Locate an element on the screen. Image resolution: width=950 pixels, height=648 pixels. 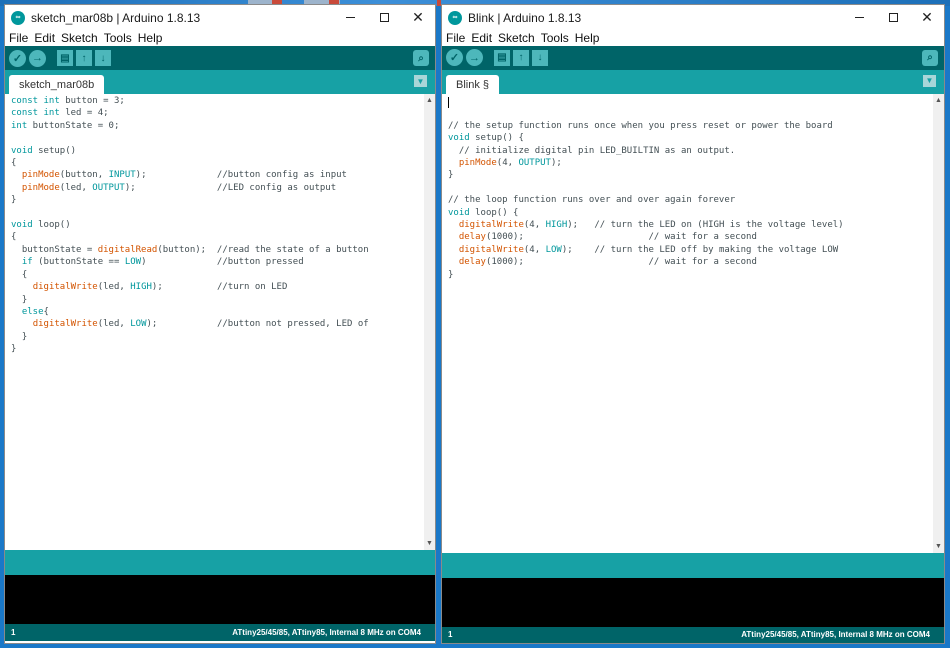
code-line: void setup() { is located at coordinates (486, 138).